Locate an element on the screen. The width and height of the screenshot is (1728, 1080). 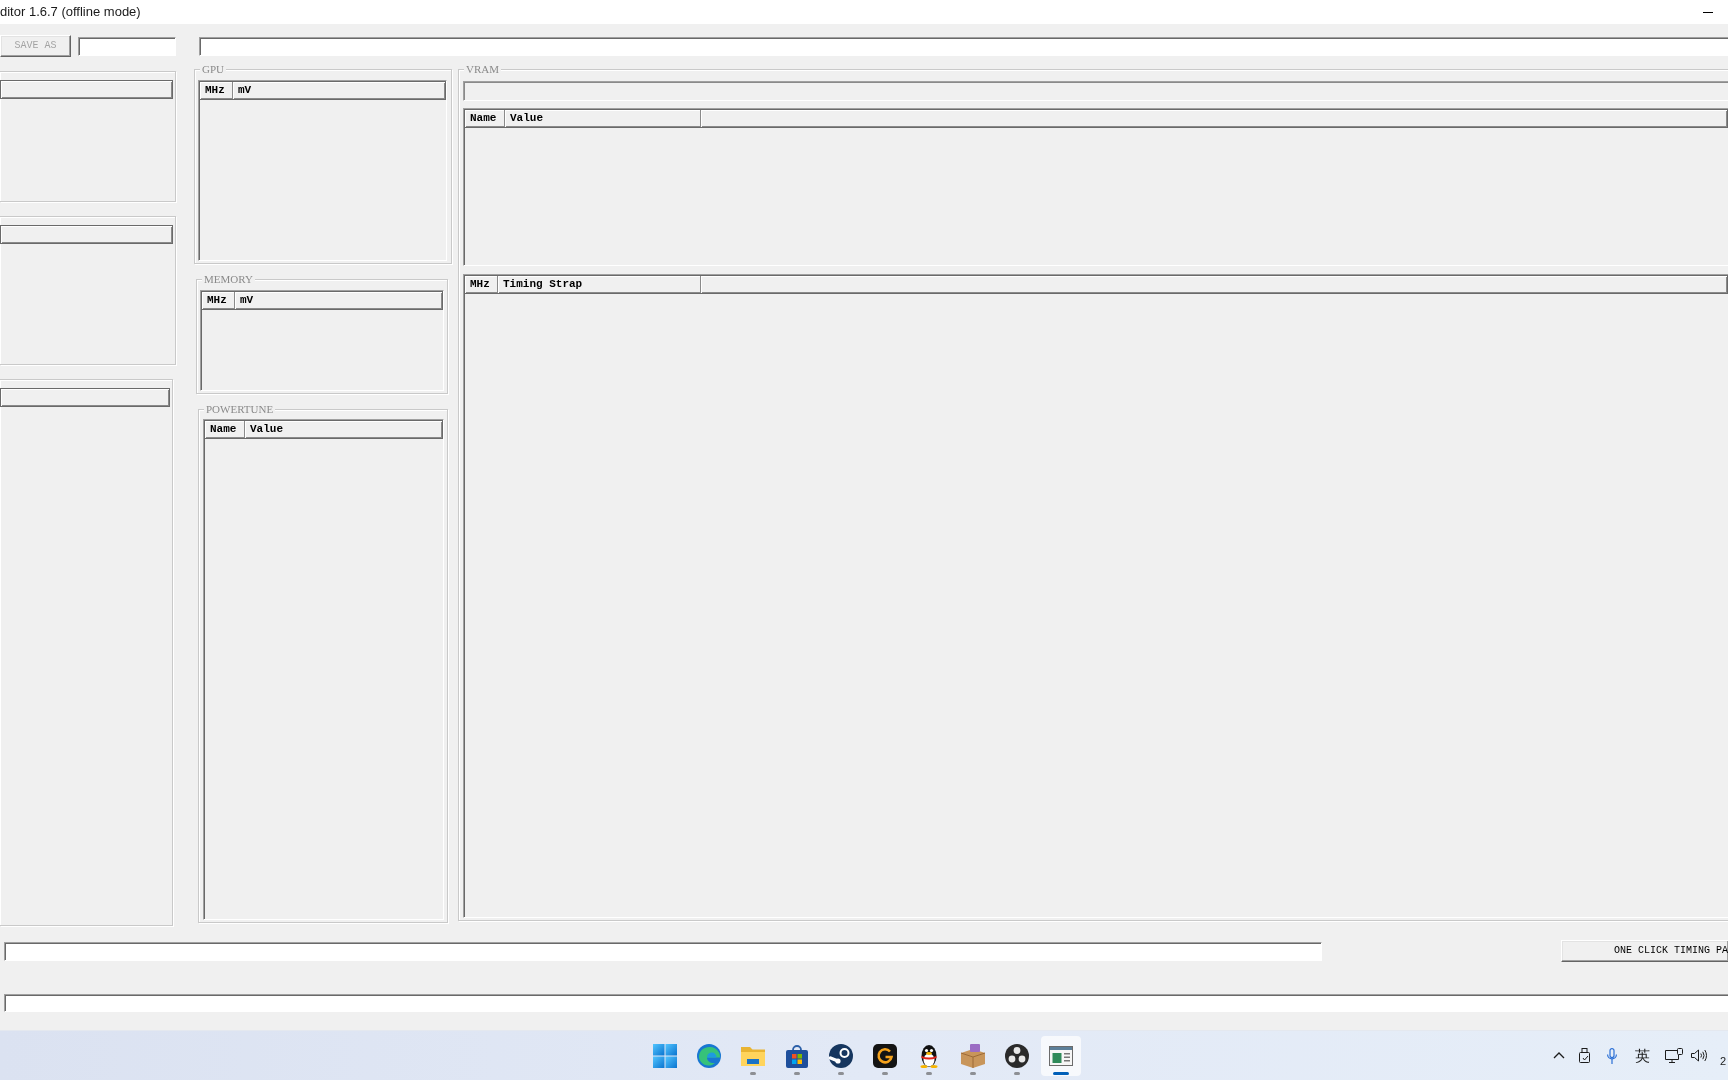
minimize-icon is located at coordinates (1708, 12).